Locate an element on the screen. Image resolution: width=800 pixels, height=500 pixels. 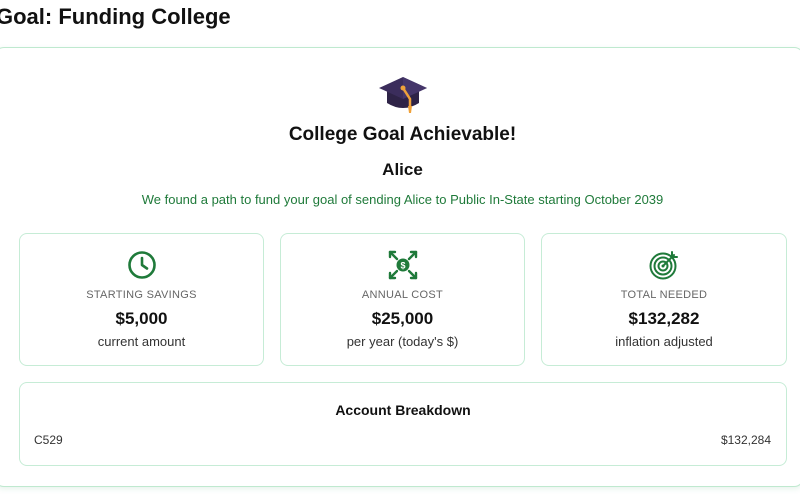
starting-savings-card: STARTING SAVINGS $5,000 current amount is located at coordinates (141, 299).